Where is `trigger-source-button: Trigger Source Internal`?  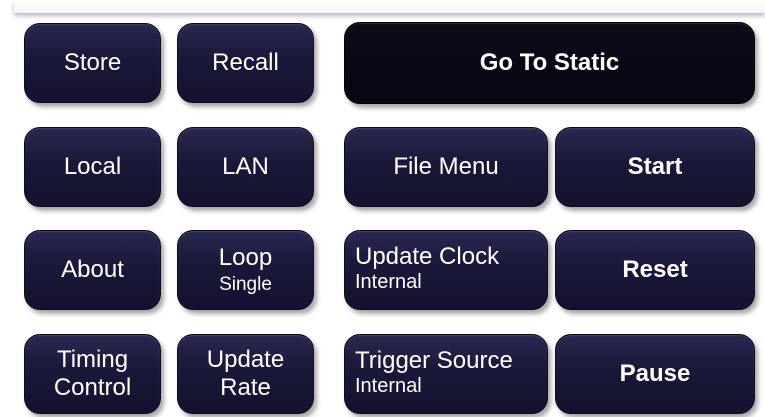
trigger-source-button: Trigger Source Internal is located at coordinates (446, 374).